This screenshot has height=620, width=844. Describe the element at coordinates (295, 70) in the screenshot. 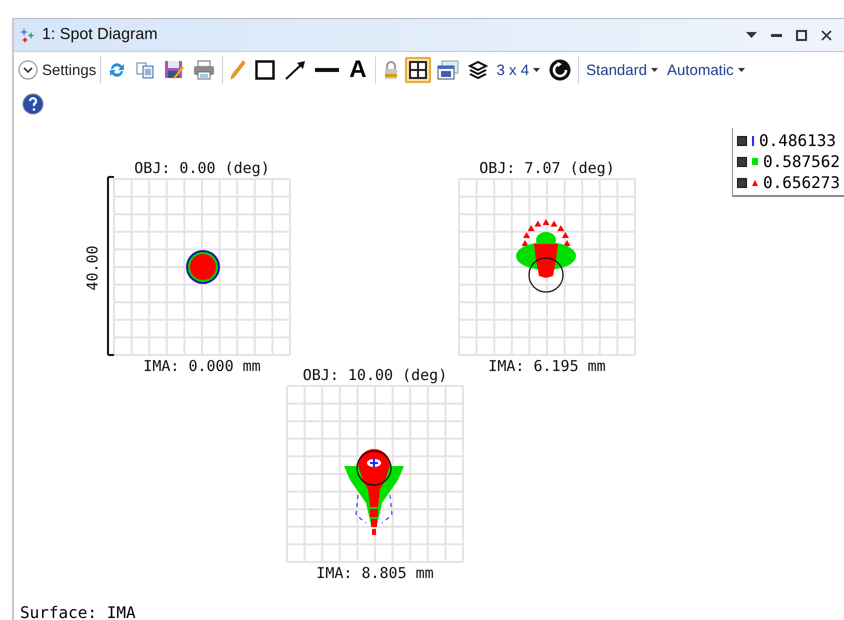

I see `arrow-icon` at that location.